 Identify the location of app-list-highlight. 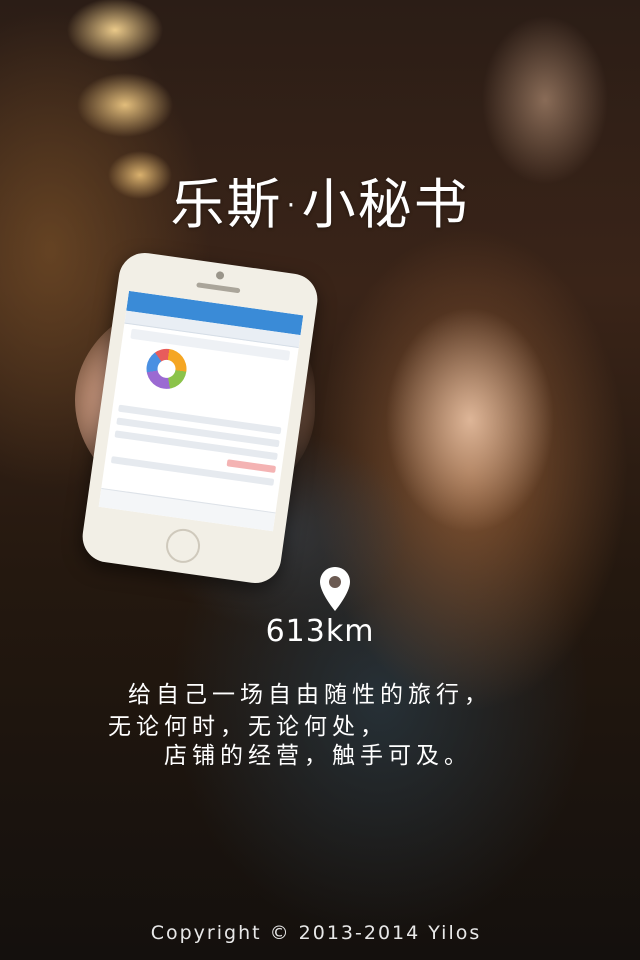
(251, 466).